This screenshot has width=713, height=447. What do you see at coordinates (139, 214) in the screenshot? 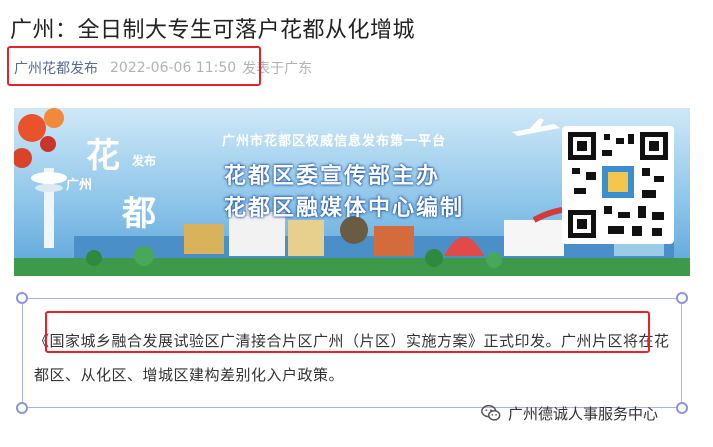
I see `logo-du-char: 都` at bounding box center [139, 214].